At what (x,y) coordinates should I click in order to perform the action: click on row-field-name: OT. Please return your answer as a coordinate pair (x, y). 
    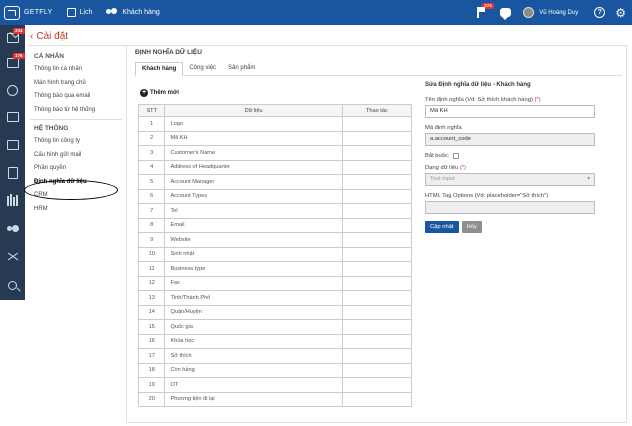
    Looking at the image, I should click on (253, 385).